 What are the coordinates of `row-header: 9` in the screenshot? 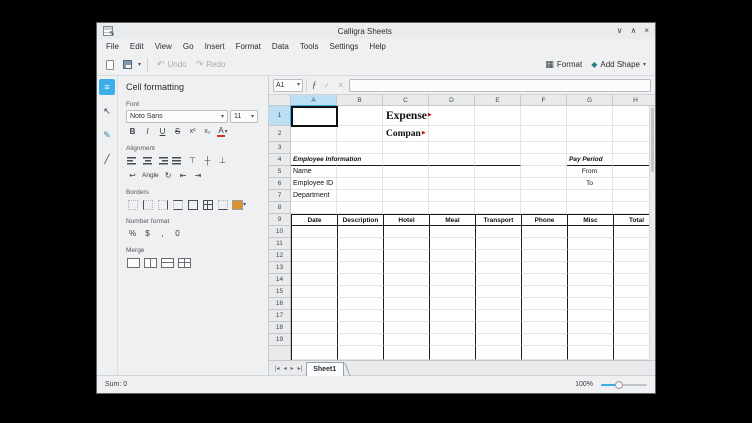 It's located at (280, 220).